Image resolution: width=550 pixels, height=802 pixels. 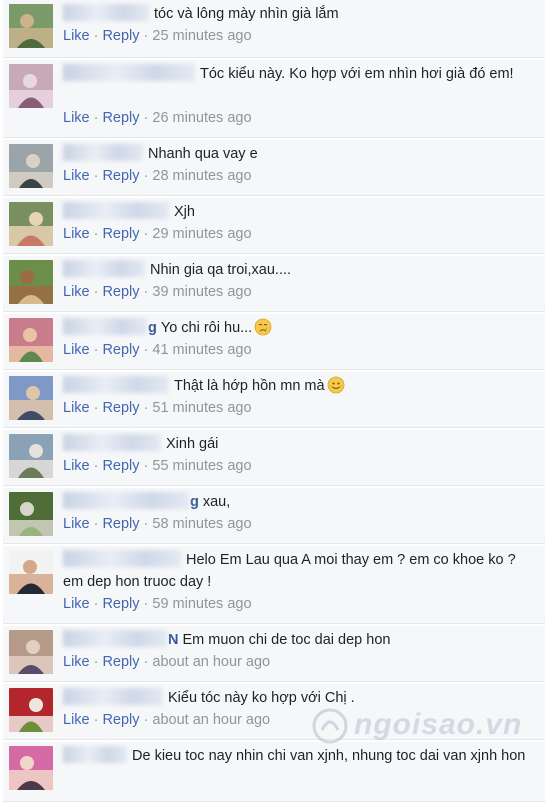 What do you see at coordinates (201, 36) in the screenshot?
I see `comment-timestamp: 25 minutes ago` at bounding box center [201, 36].